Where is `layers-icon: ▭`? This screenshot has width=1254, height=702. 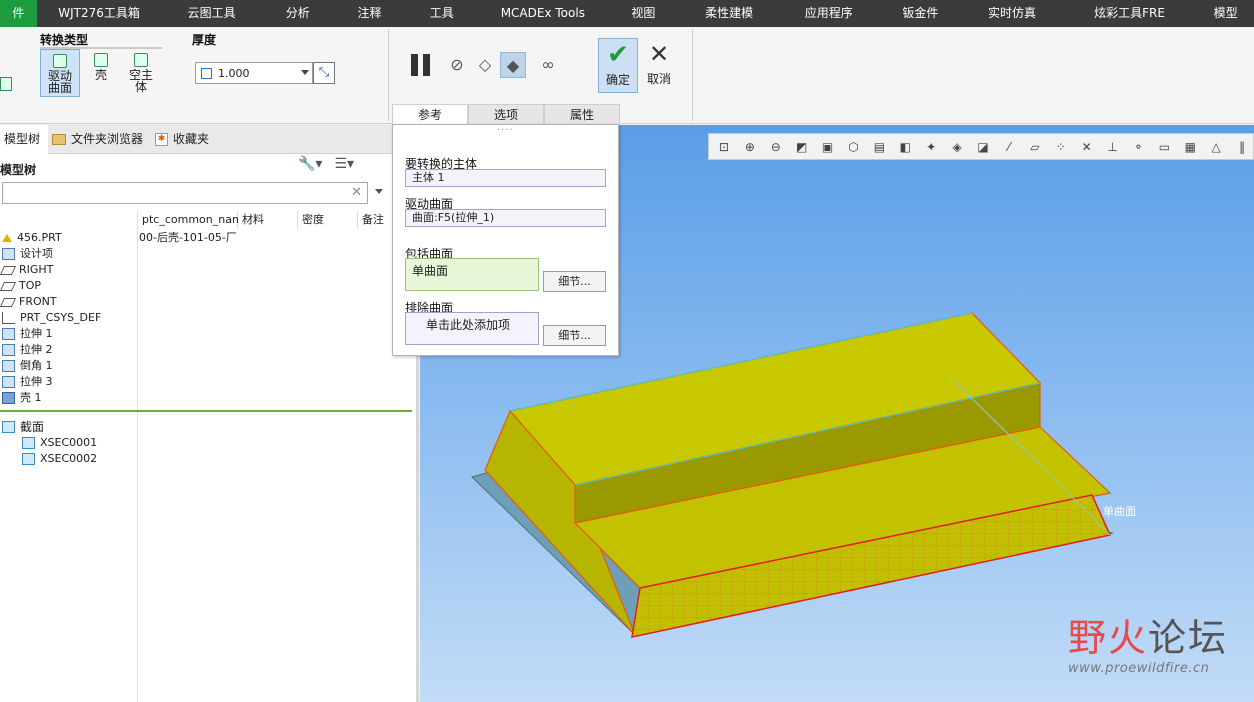
layers-icon: ▭ is located at coordinates (1164, 147).